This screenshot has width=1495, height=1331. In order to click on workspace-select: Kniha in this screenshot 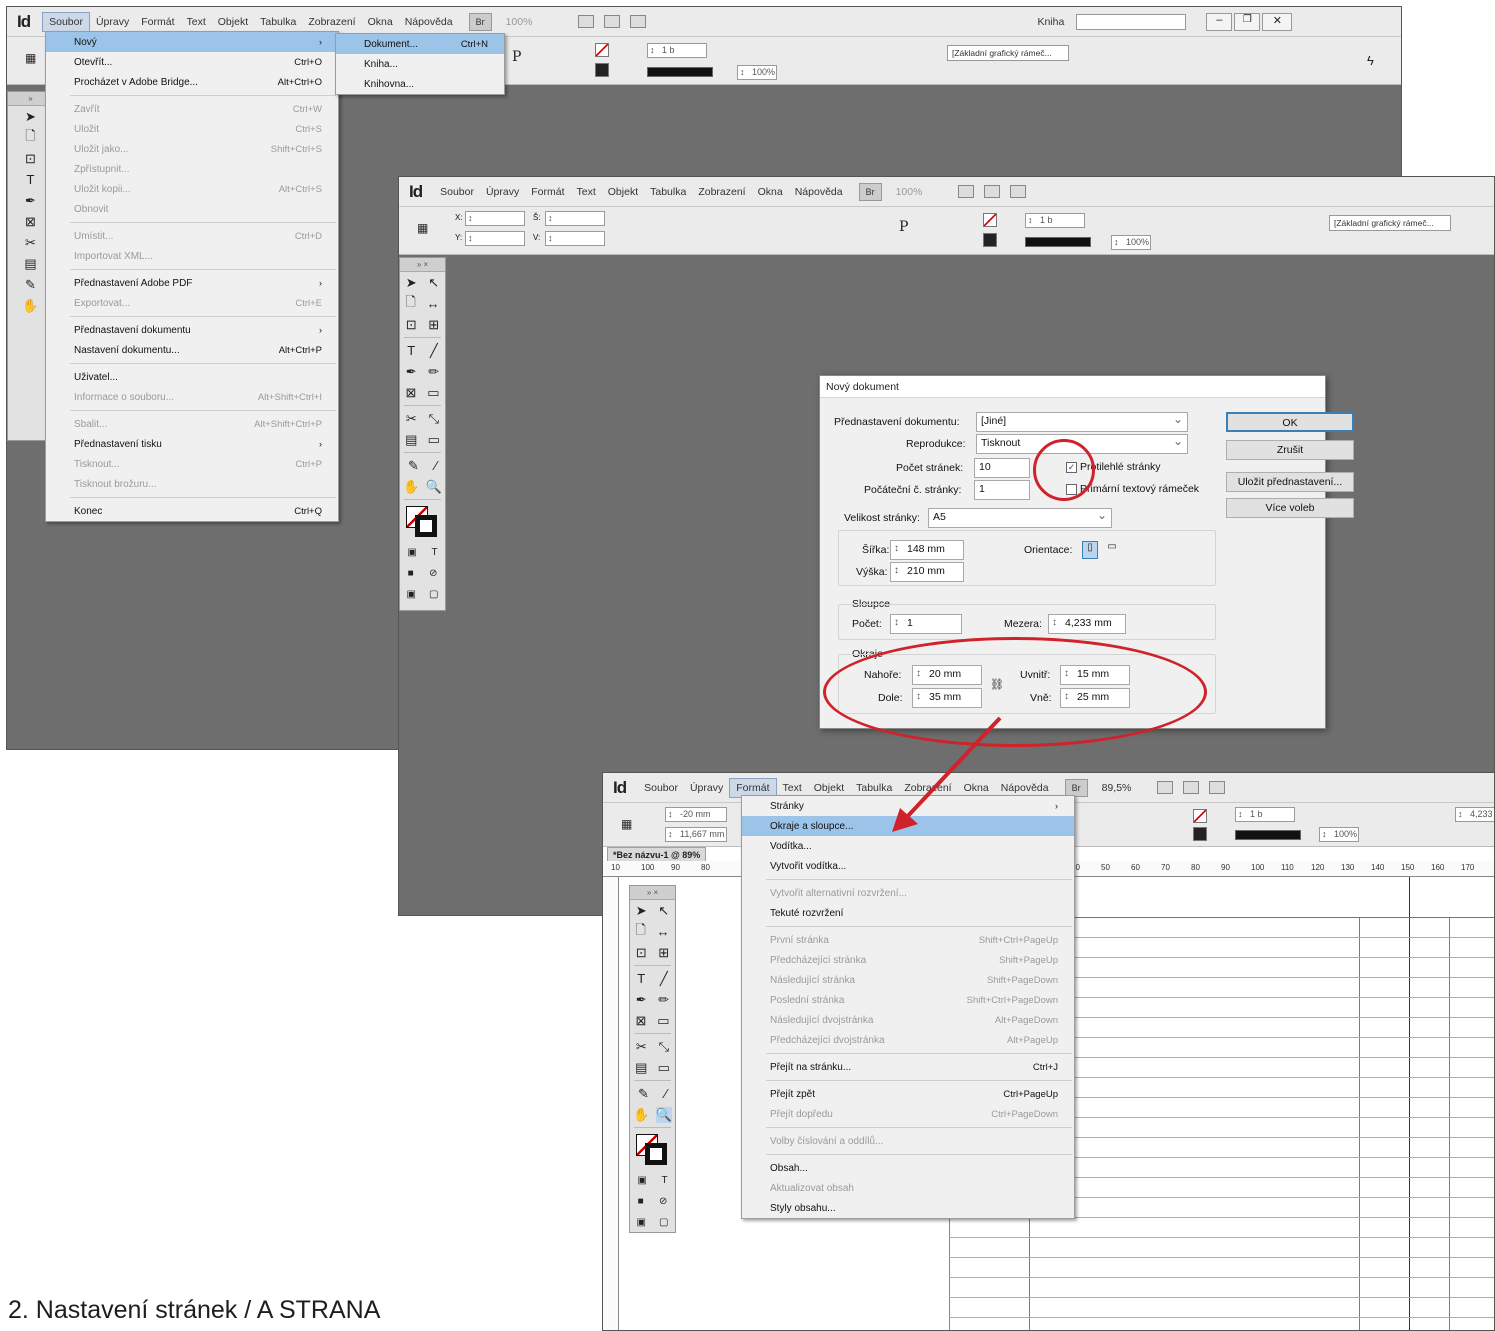, I will do `click(1050, 22)`.